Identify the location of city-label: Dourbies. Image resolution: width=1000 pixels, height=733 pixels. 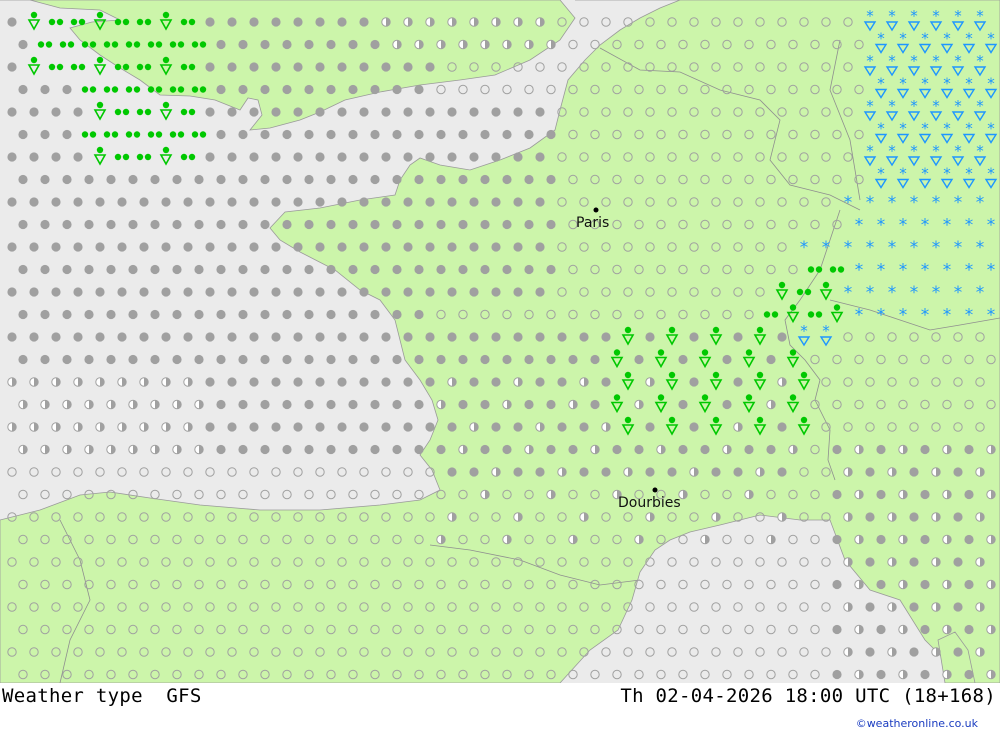
(649, 503).